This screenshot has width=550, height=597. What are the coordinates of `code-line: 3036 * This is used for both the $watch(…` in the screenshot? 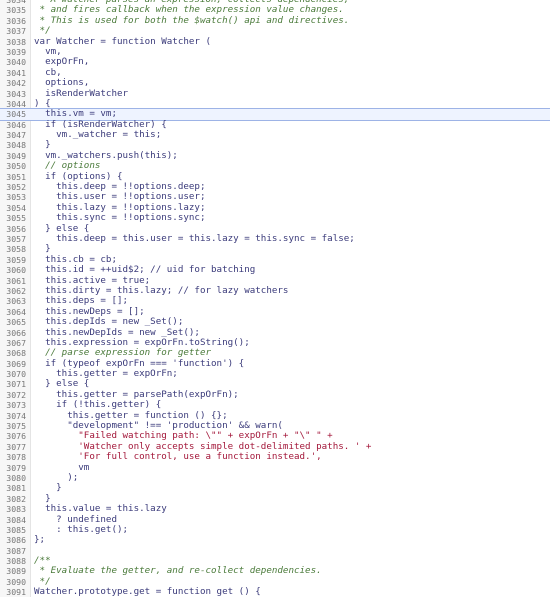 It's located at (275, 20).